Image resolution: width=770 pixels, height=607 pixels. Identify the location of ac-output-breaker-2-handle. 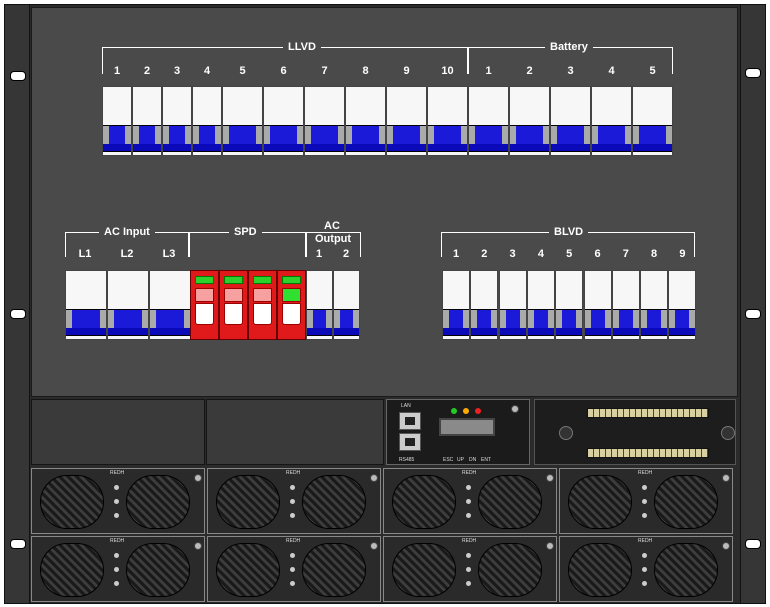
(346, 319).